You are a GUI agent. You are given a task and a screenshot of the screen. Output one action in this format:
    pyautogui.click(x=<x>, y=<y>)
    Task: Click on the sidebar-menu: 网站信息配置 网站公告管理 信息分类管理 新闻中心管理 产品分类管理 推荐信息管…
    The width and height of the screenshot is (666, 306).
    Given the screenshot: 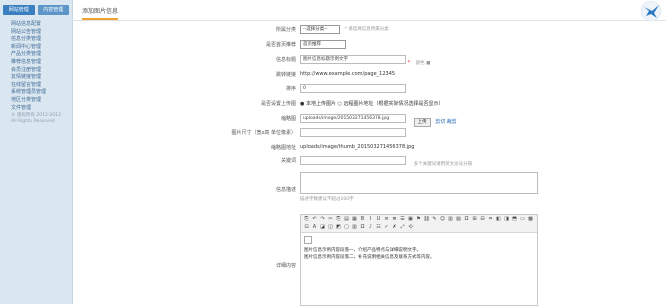 What is the action you would take?
    pyautogui.click(x=36, y=66)
    